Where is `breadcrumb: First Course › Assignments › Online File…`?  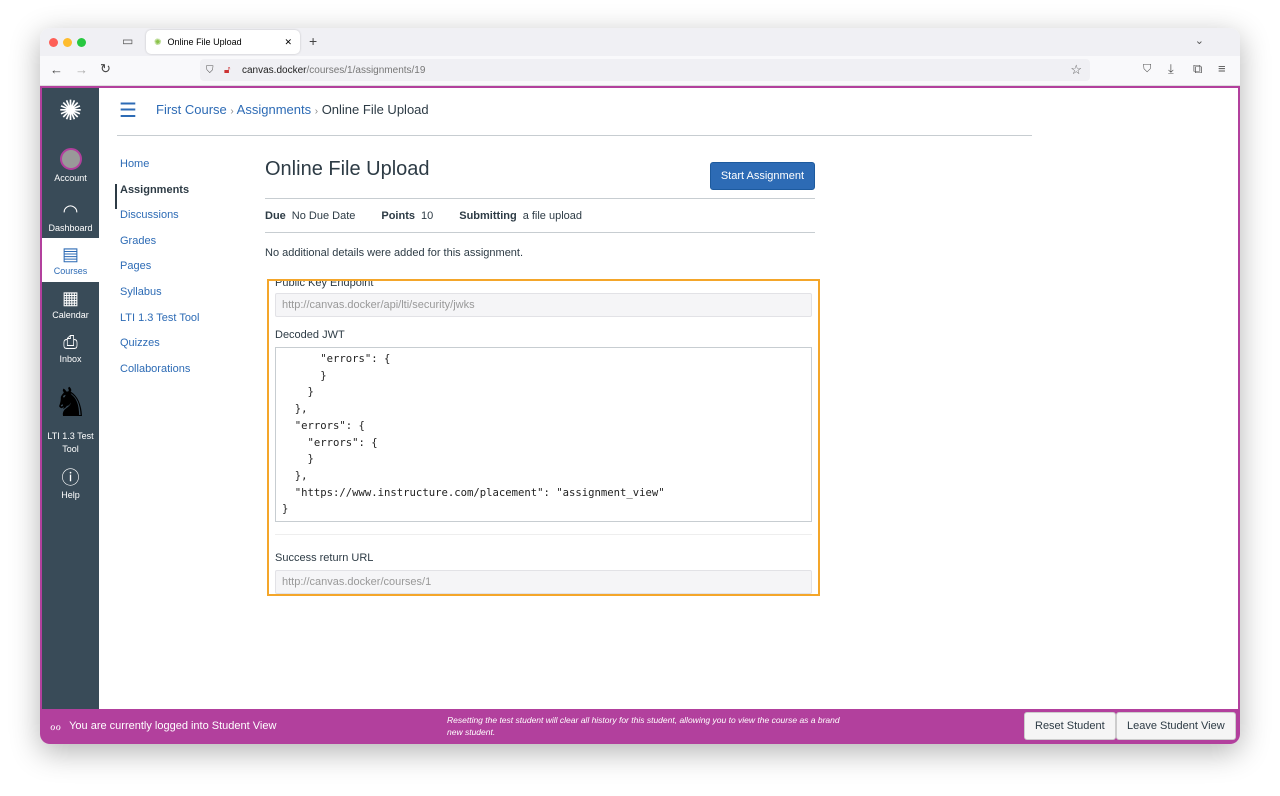 breadcrumb: First Course › Assignments › Online File… is located at coordinates (292, 109).